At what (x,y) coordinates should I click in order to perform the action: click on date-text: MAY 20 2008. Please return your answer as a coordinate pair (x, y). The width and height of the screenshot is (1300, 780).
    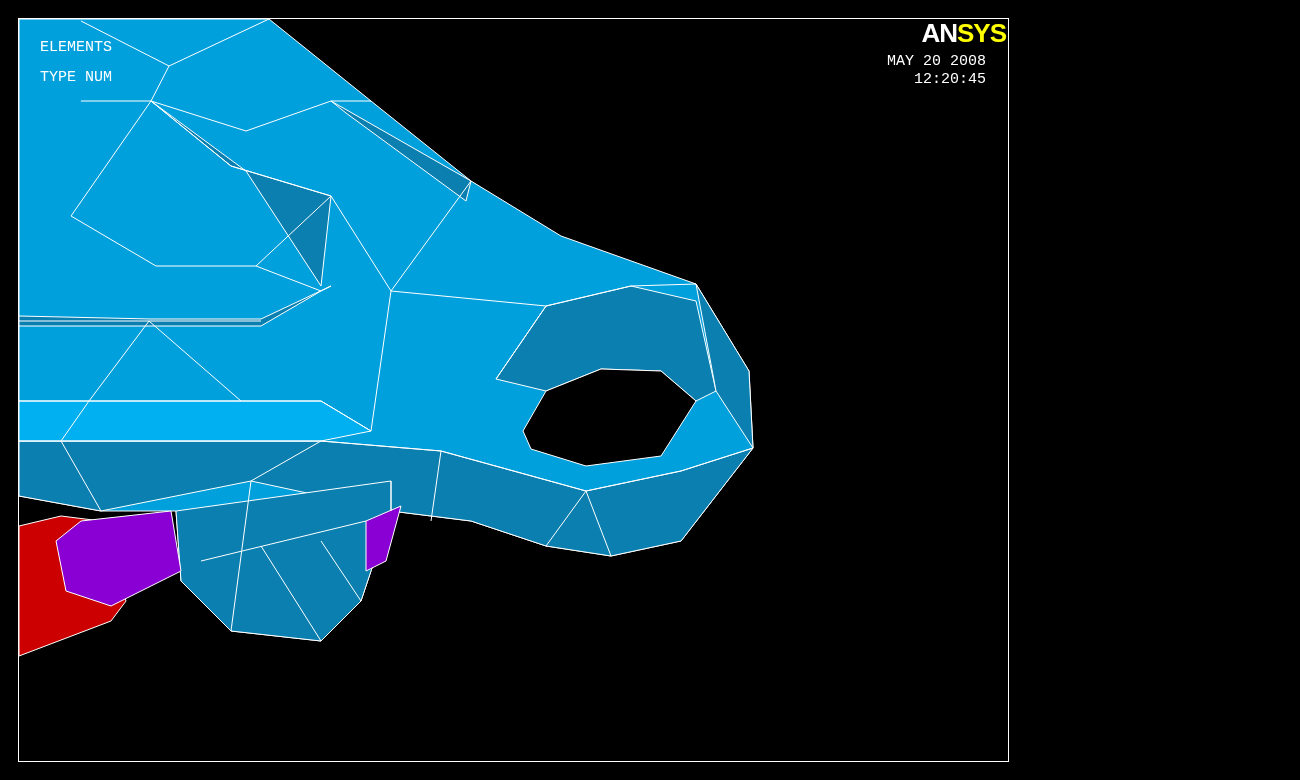
    Looking at the image, I should click on (936, 62).